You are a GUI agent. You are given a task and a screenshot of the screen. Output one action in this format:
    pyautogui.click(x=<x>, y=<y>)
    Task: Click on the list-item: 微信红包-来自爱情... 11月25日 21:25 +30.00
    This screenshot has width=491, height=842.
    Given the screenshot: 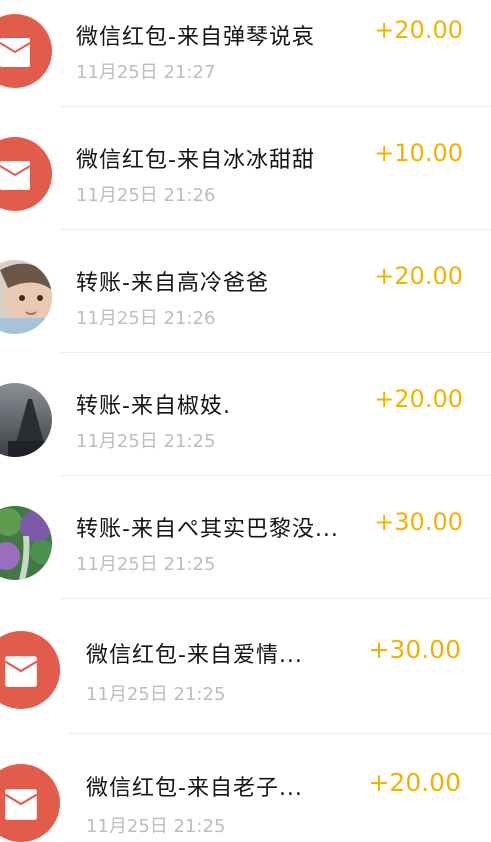 What is the action you would take?
    pyautogui.click(x=245, y=676)
    